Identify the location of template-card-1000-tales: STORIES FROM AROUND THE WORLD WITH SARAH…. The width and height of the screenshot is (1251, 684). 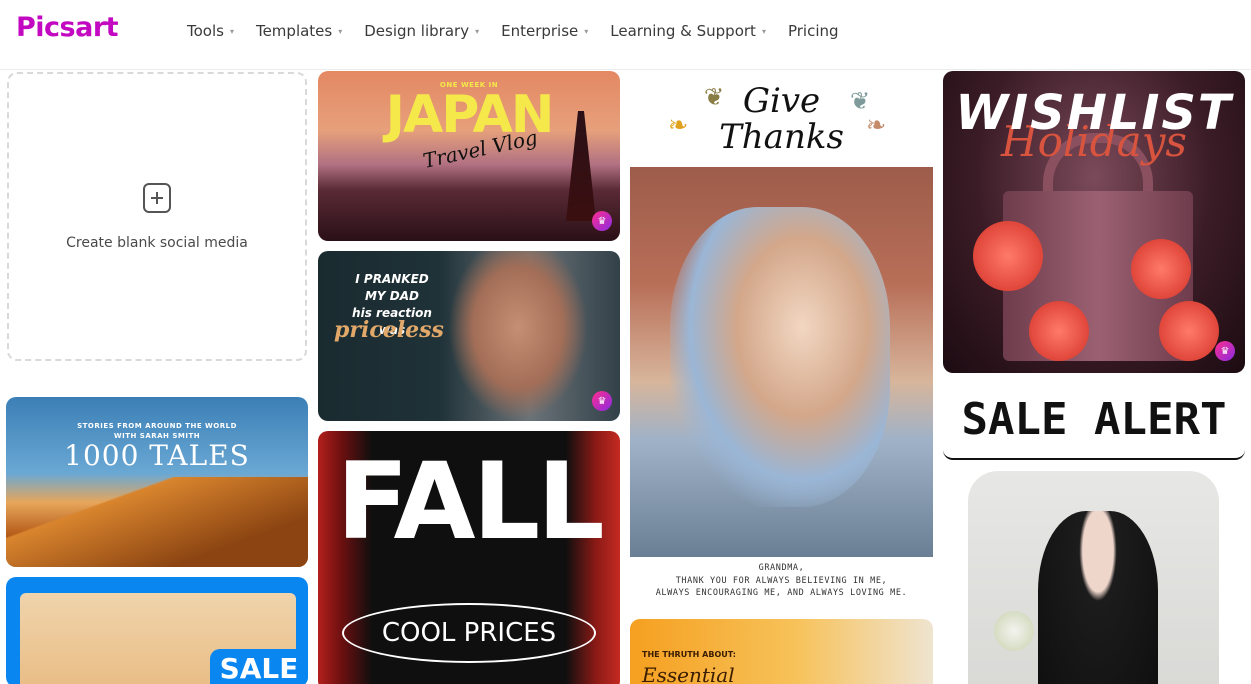
(157, 482).